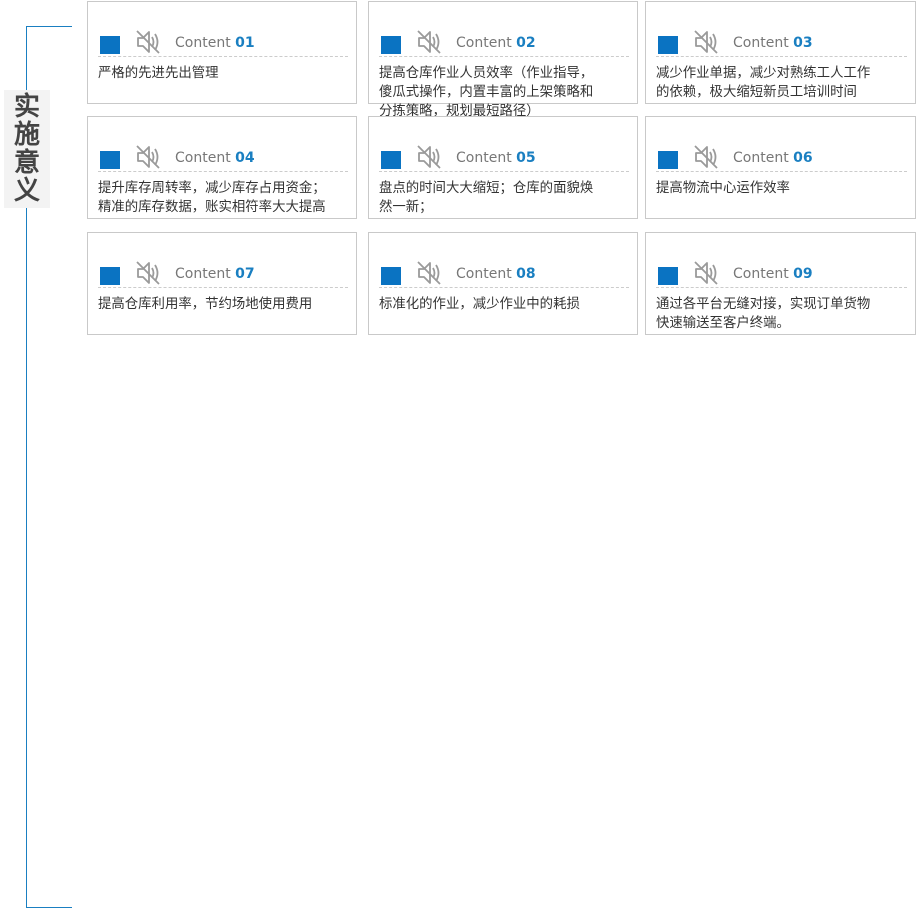 The width and height of the screenshot is (917, 910). Describe the element at coordinates (803, 158) in the screenshot. I see `card-number: 06` at that location.